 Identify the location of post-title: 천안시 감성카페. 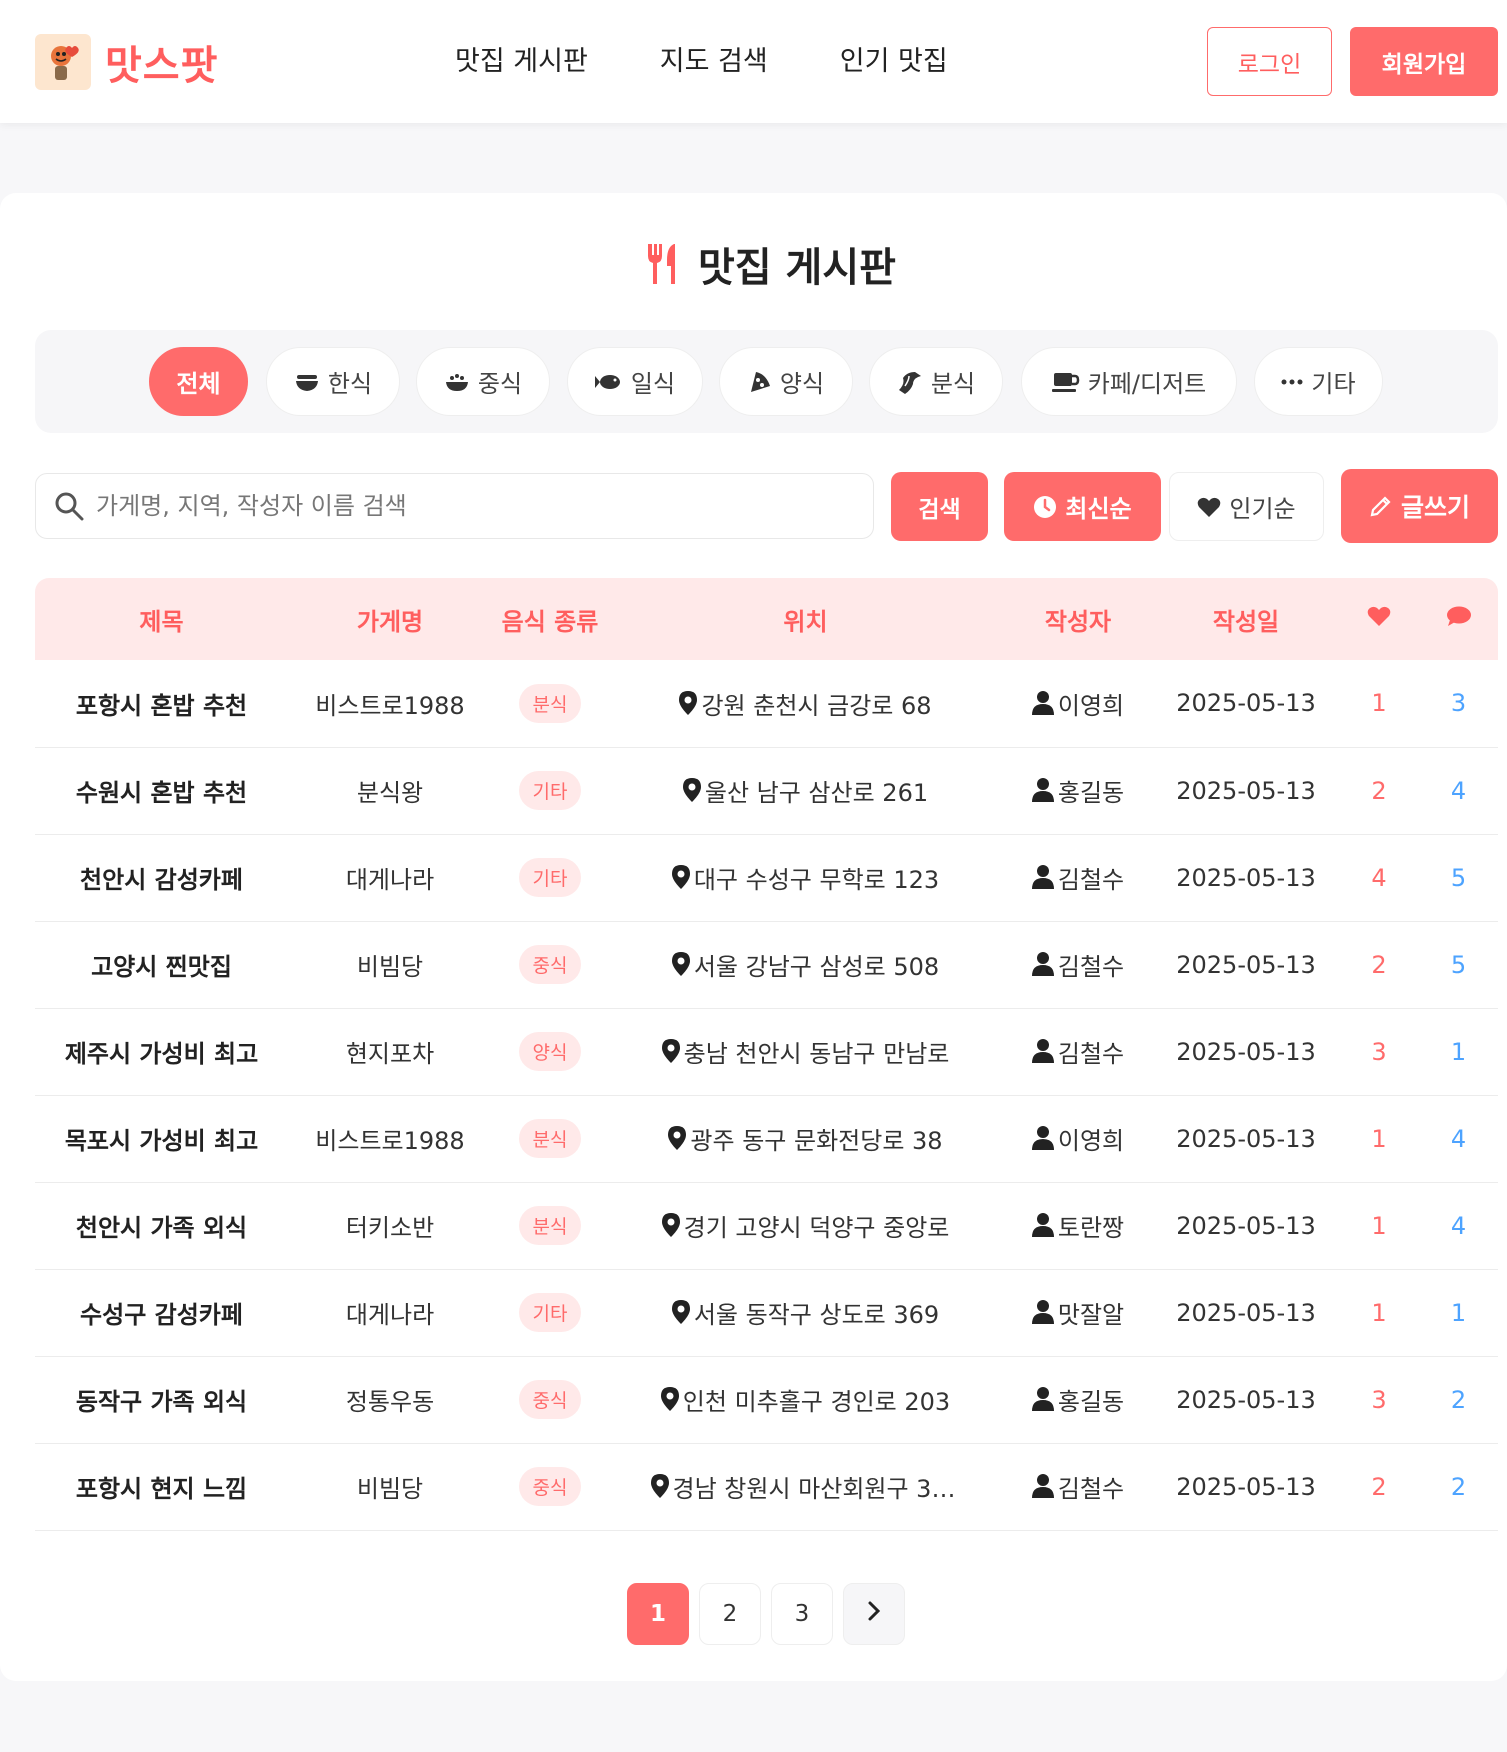
(161, 877).